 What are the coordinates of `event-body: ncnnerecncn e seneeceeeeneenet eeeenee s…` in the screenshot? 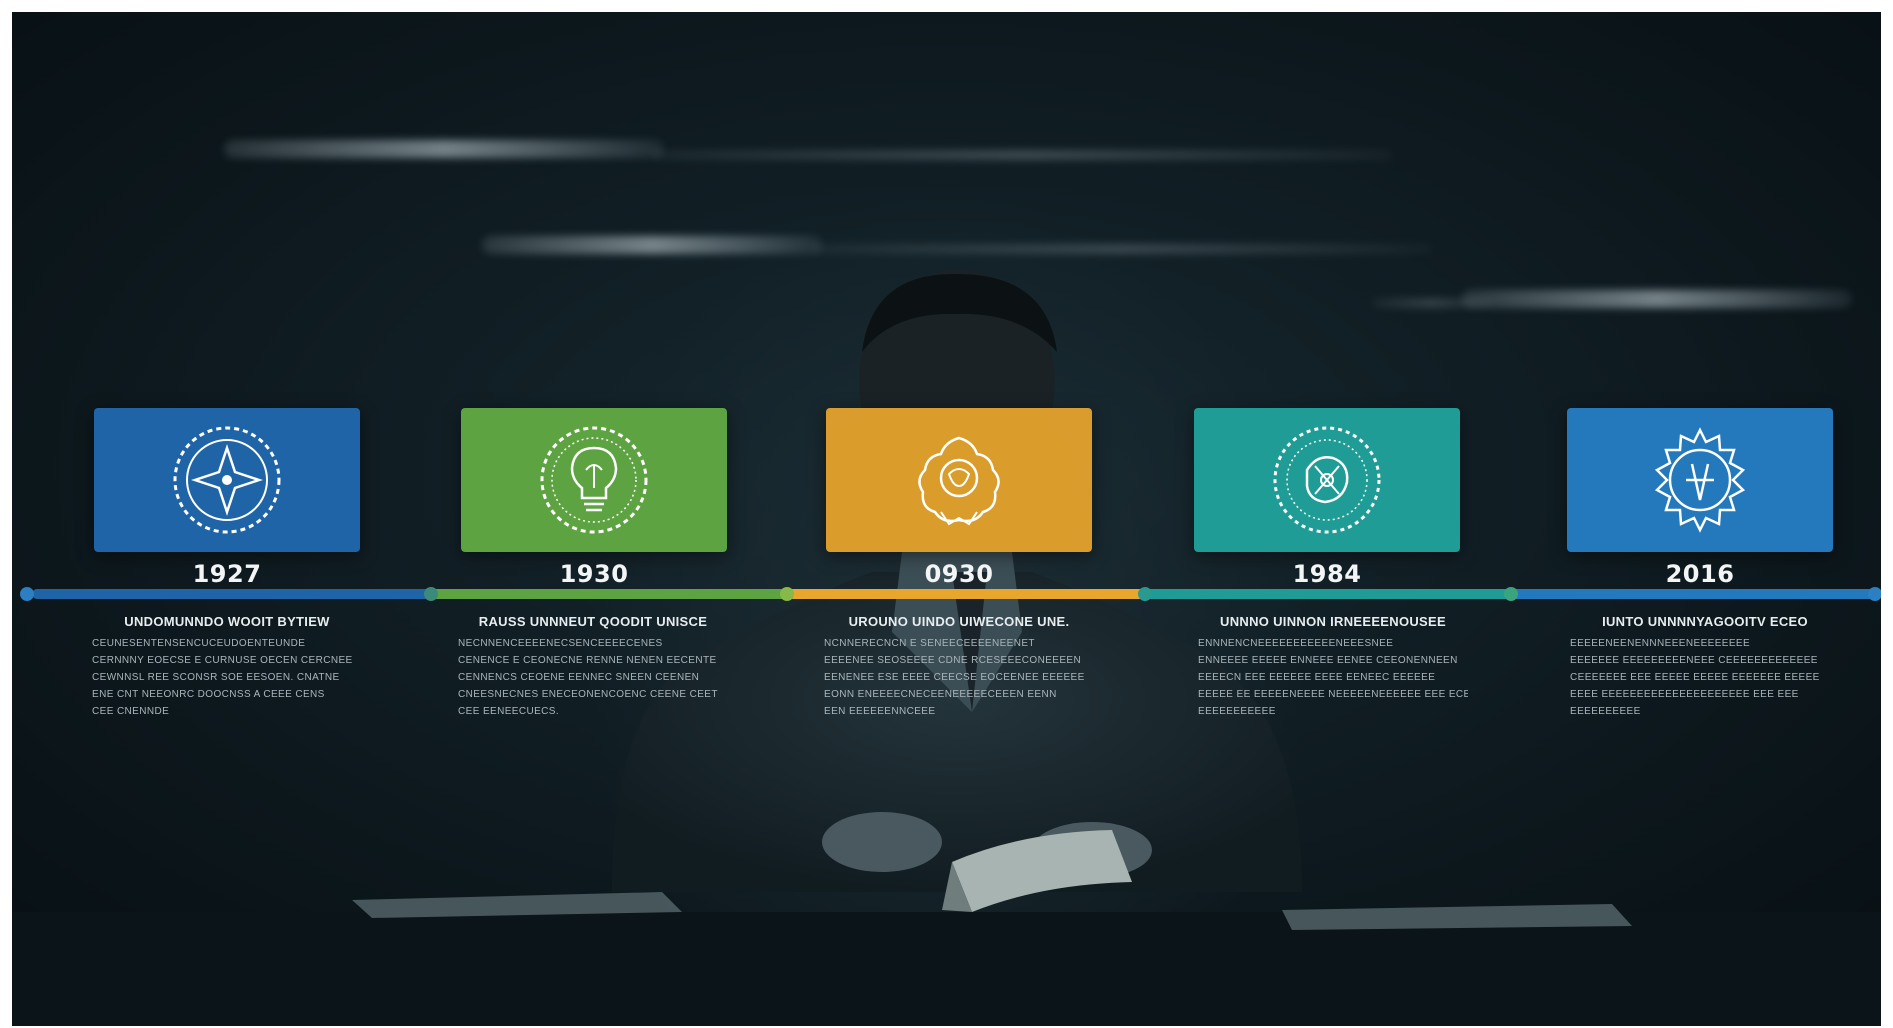 It's located at (959, 677).